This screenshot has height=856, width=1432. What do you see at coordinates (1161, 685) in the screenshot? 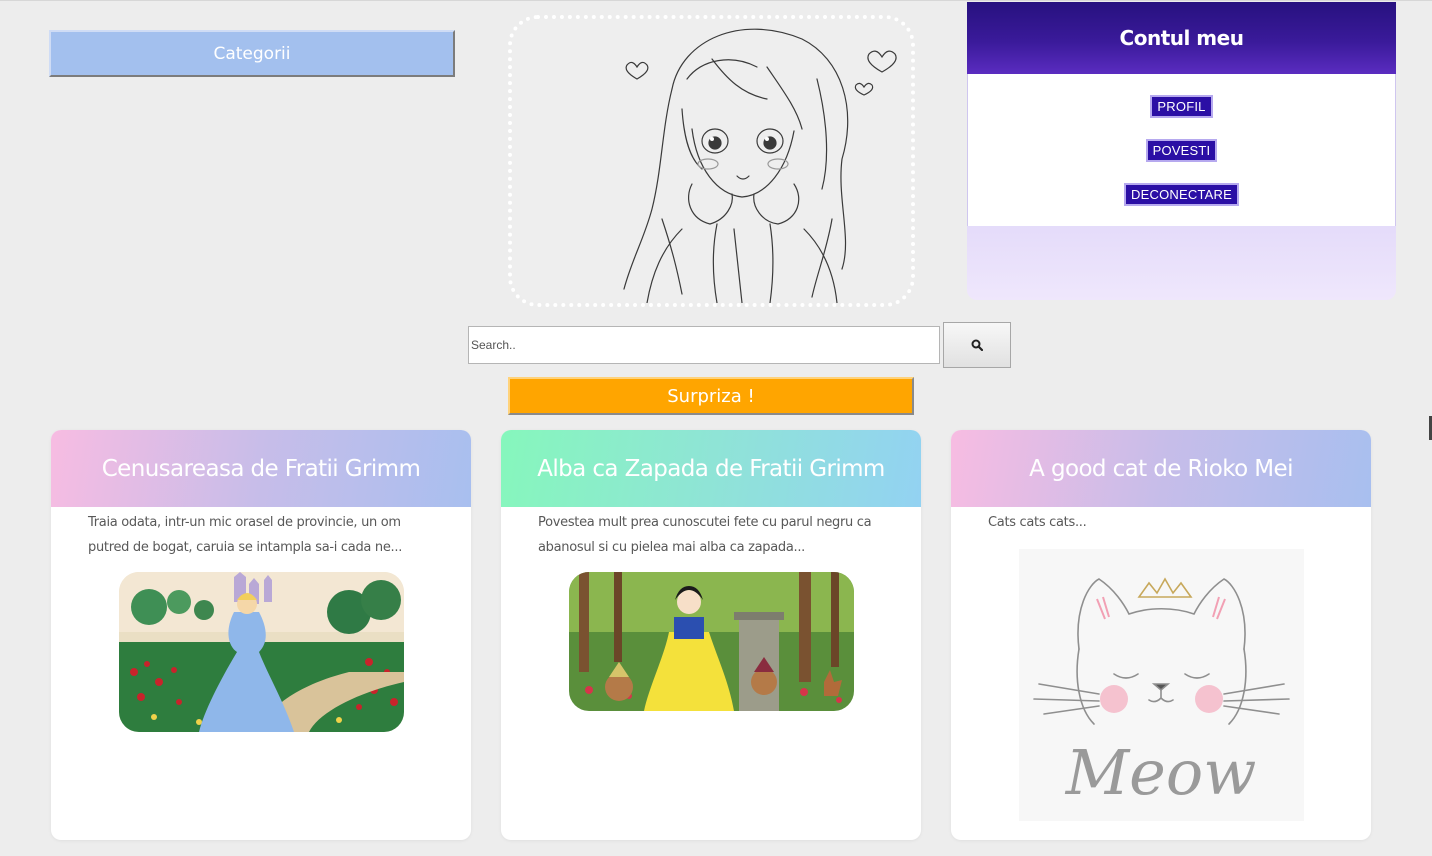
I see `meow-cat-illustration: Meow` at bounding box center [1161, 685].